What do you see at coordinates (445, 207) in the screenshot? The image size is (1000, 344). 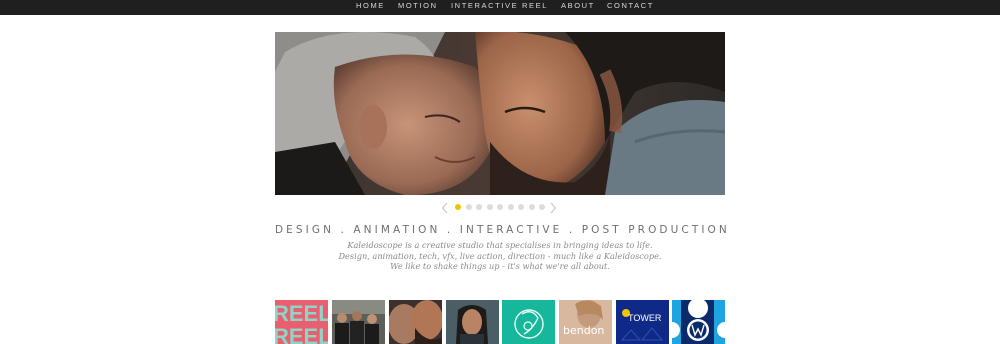 I see `chevron-left-icon` at bounding box center [445, 207].